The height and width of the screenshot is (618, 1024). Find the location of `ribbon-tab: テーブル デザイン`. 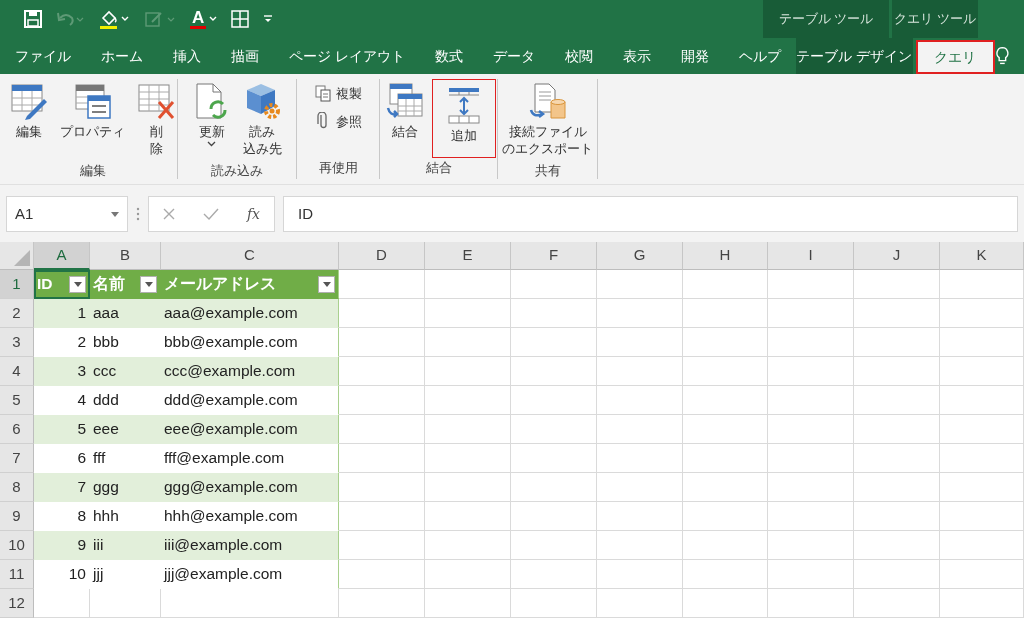

ribbon-tab: テーブル デザイン is located at coordinates (854, 56).